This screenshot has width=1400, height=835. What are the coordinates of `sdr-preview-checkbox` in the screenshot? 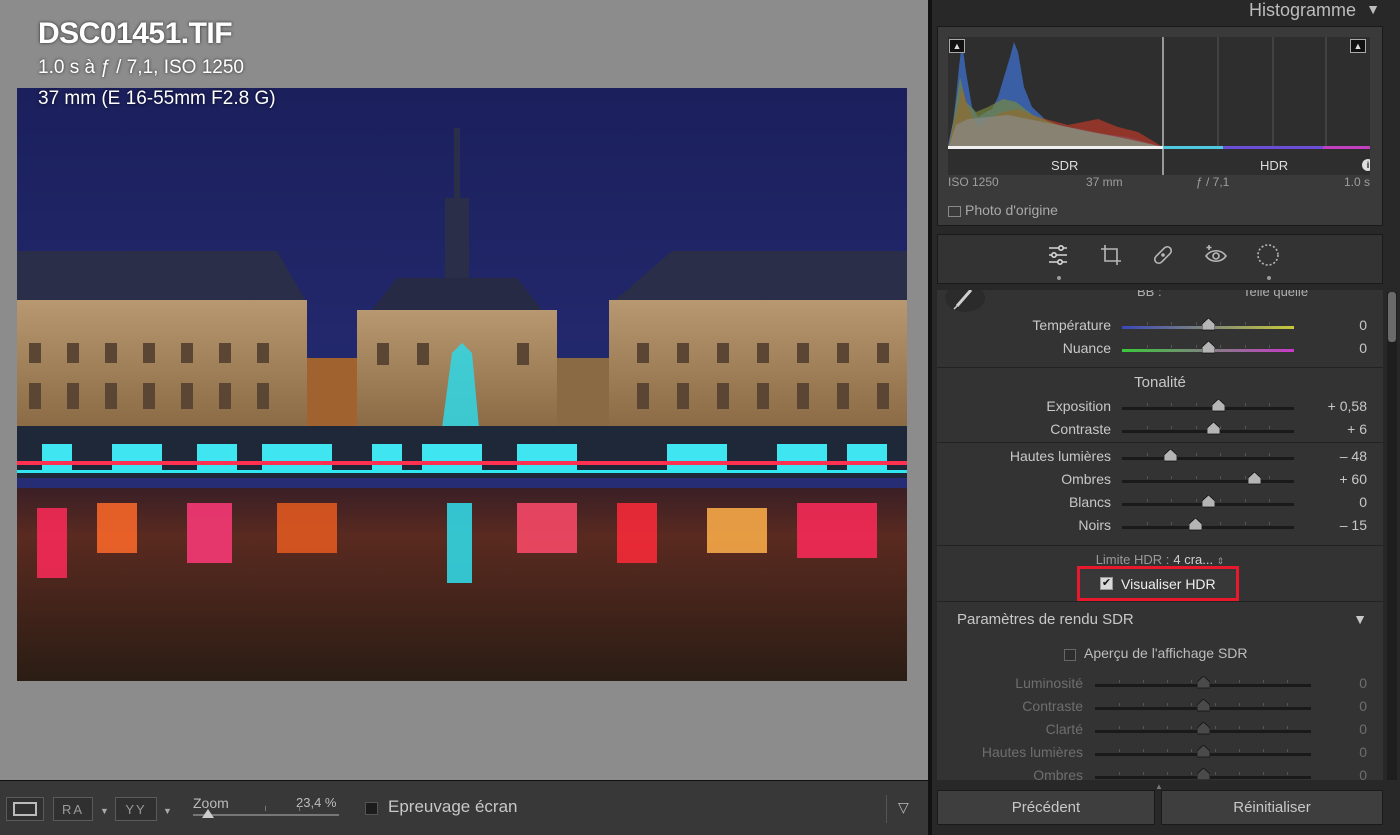 It's located at (1070, 655).